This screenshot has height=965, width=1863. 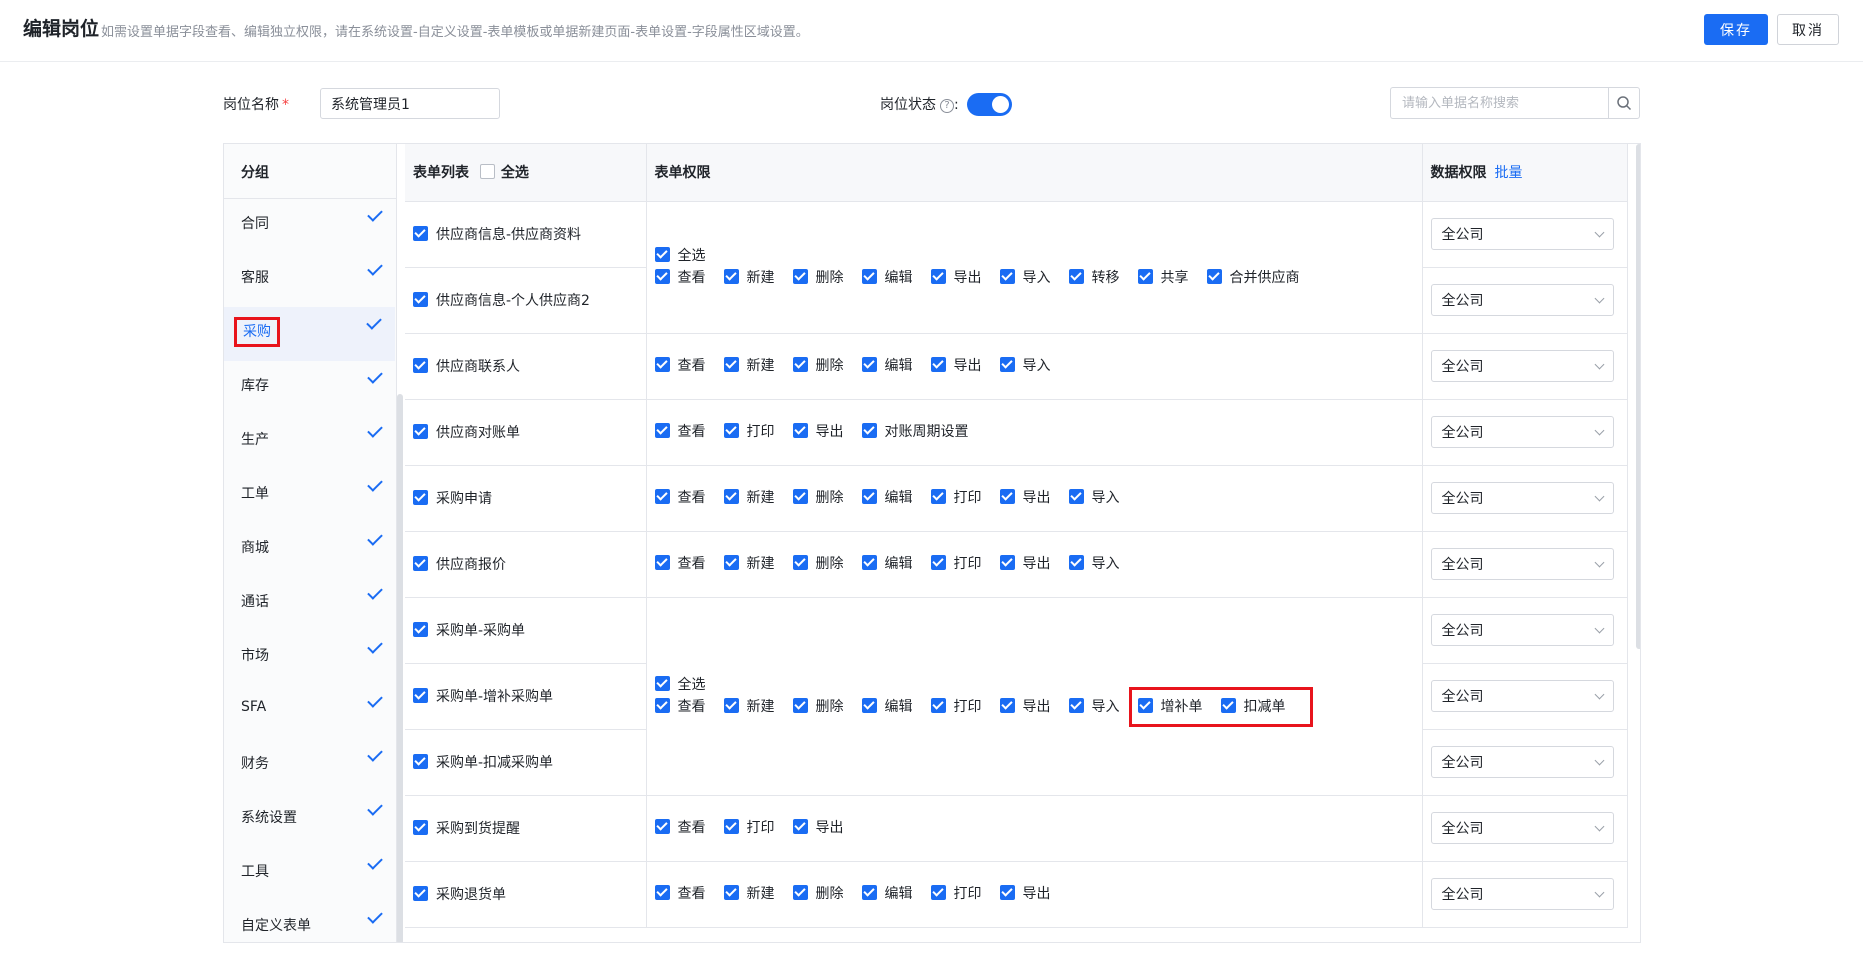 What do you see at coordinates (310, 388) in the screenshot?
I see `sidebar-item-inventory: 库存` at bounding box center [310, 388].